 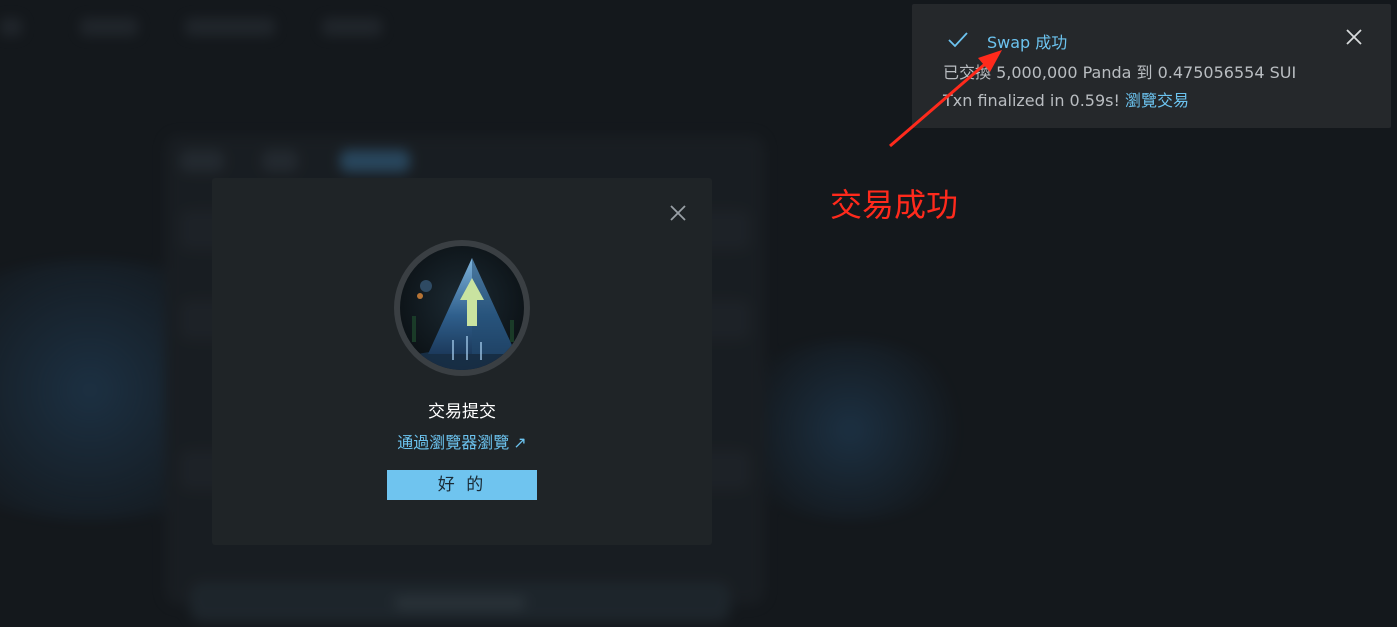 What do you see at coordinates (894, 205) in the screenshot?
I see `annotation-label: 交易成功` at bounding box center [894, 205].